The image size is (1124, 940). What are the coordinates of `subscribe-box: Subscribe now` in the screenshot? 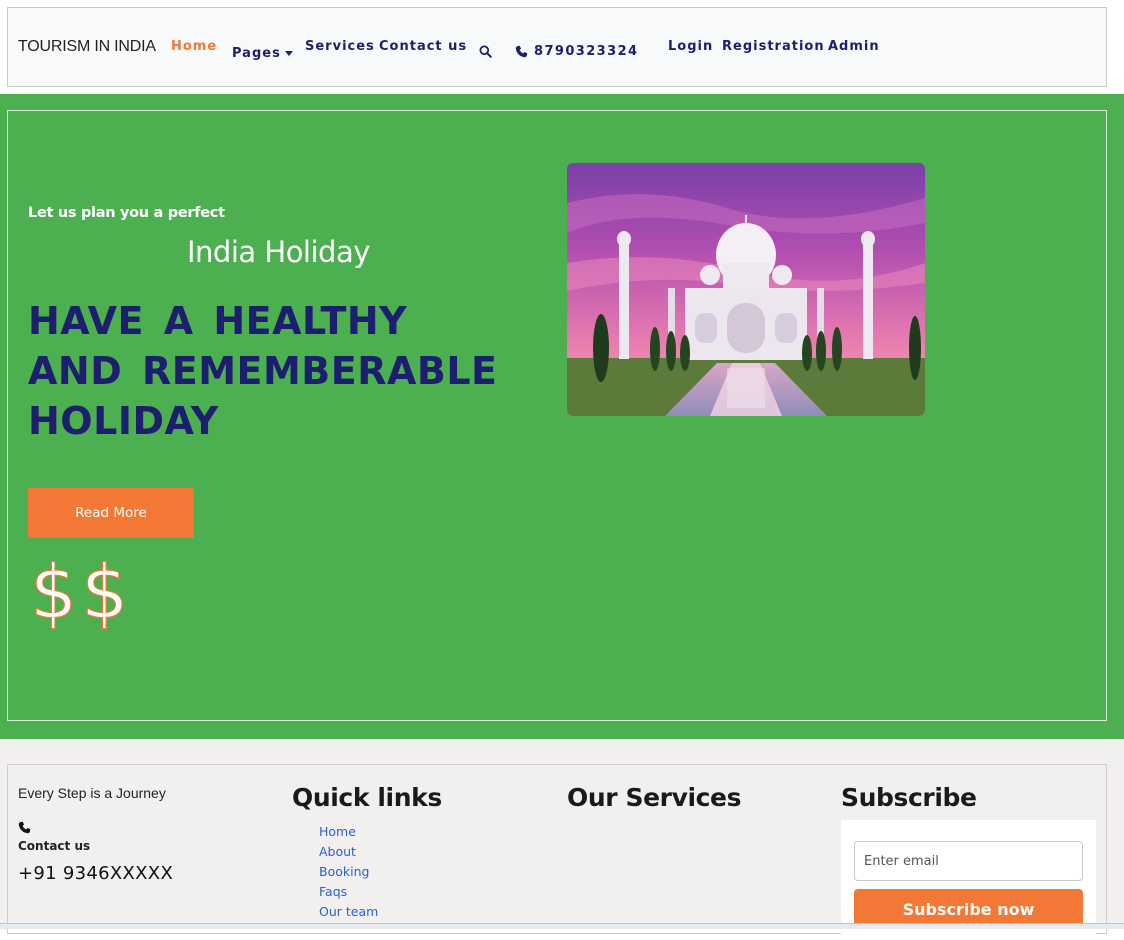 It's located at (968, 880).